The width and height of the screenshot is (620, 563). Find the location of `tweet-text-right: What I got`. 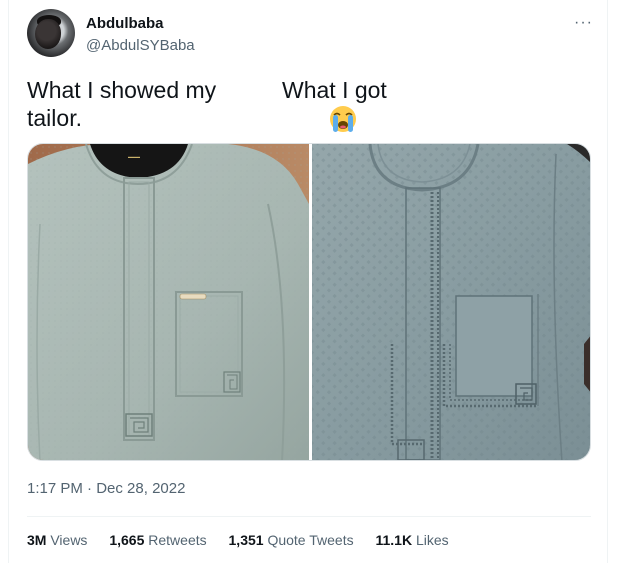

tweet-text-right: What I got is located at coordinates (334, 90).